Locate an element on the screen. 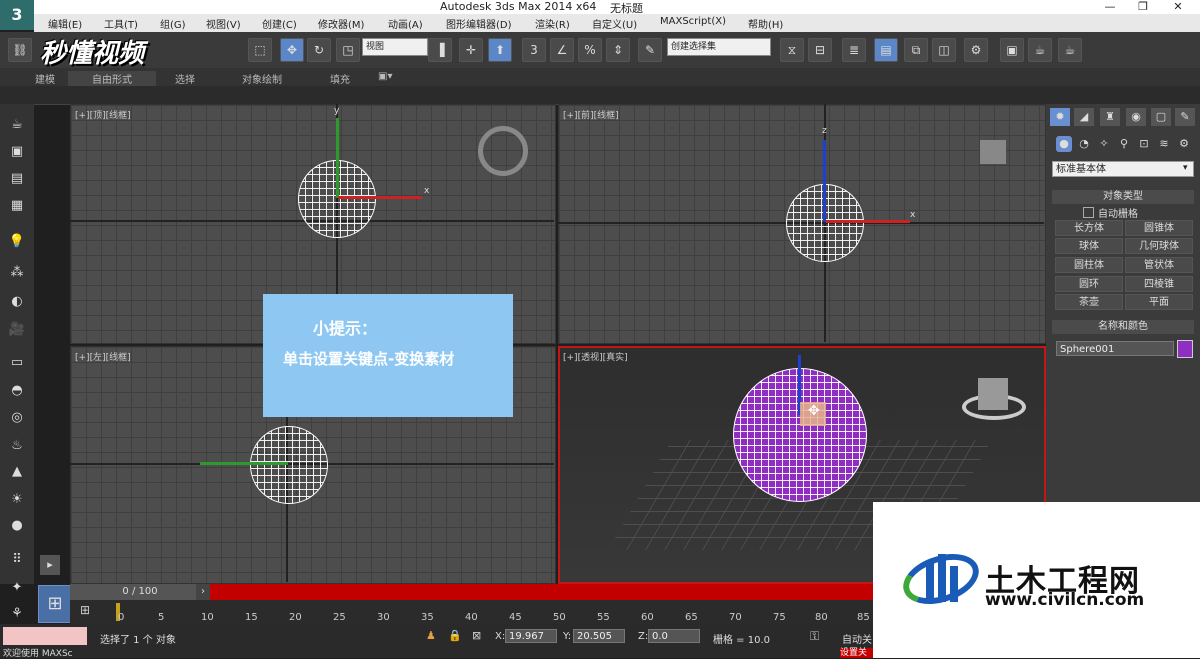 This screenshot has height=659, width=1200. ribbon-tab-freeform: 自由形式 is located at coordinates (112, 78).